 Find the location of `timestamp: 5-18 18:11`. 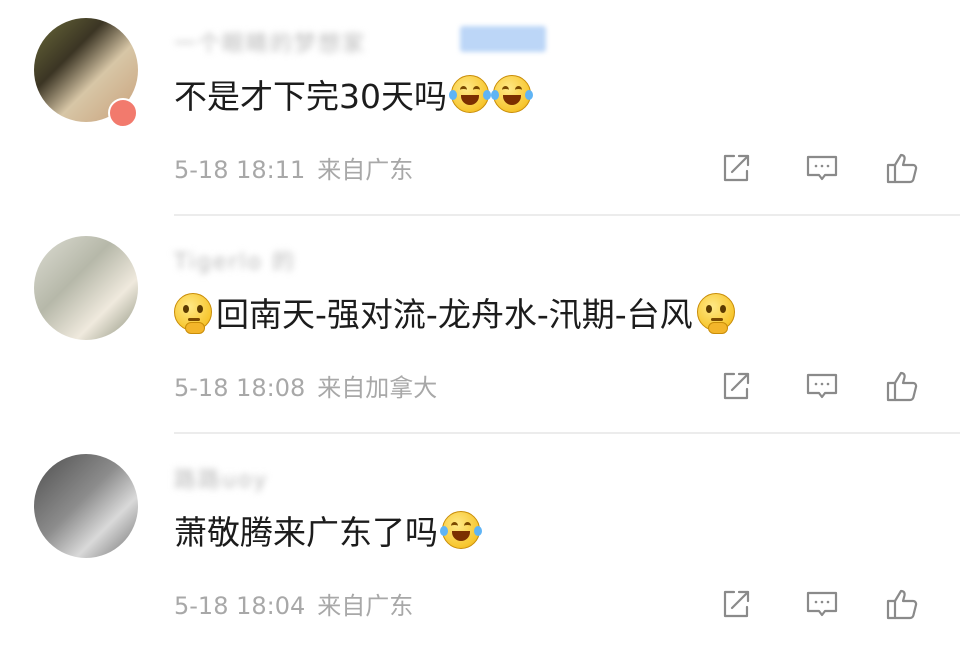

timestamp: 5-18 18:11 is located at coordinates (240, 170).